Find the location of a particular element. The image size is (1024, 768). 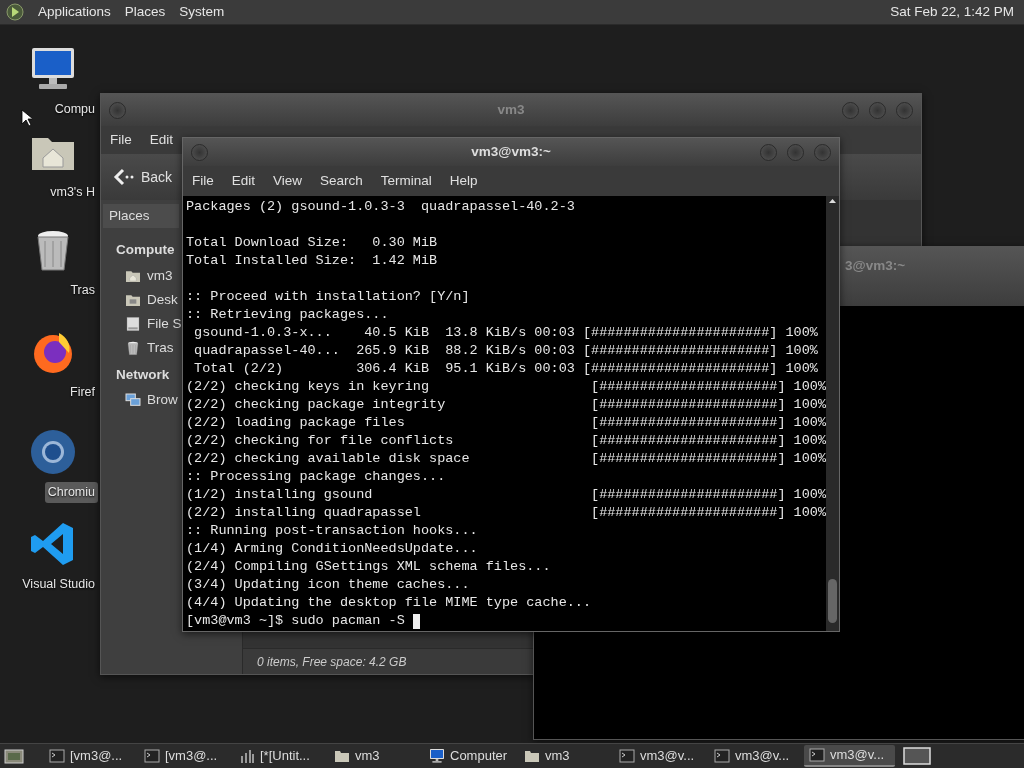

desktop-icon-label: Visual Studio is located at coordinates (58, 584).